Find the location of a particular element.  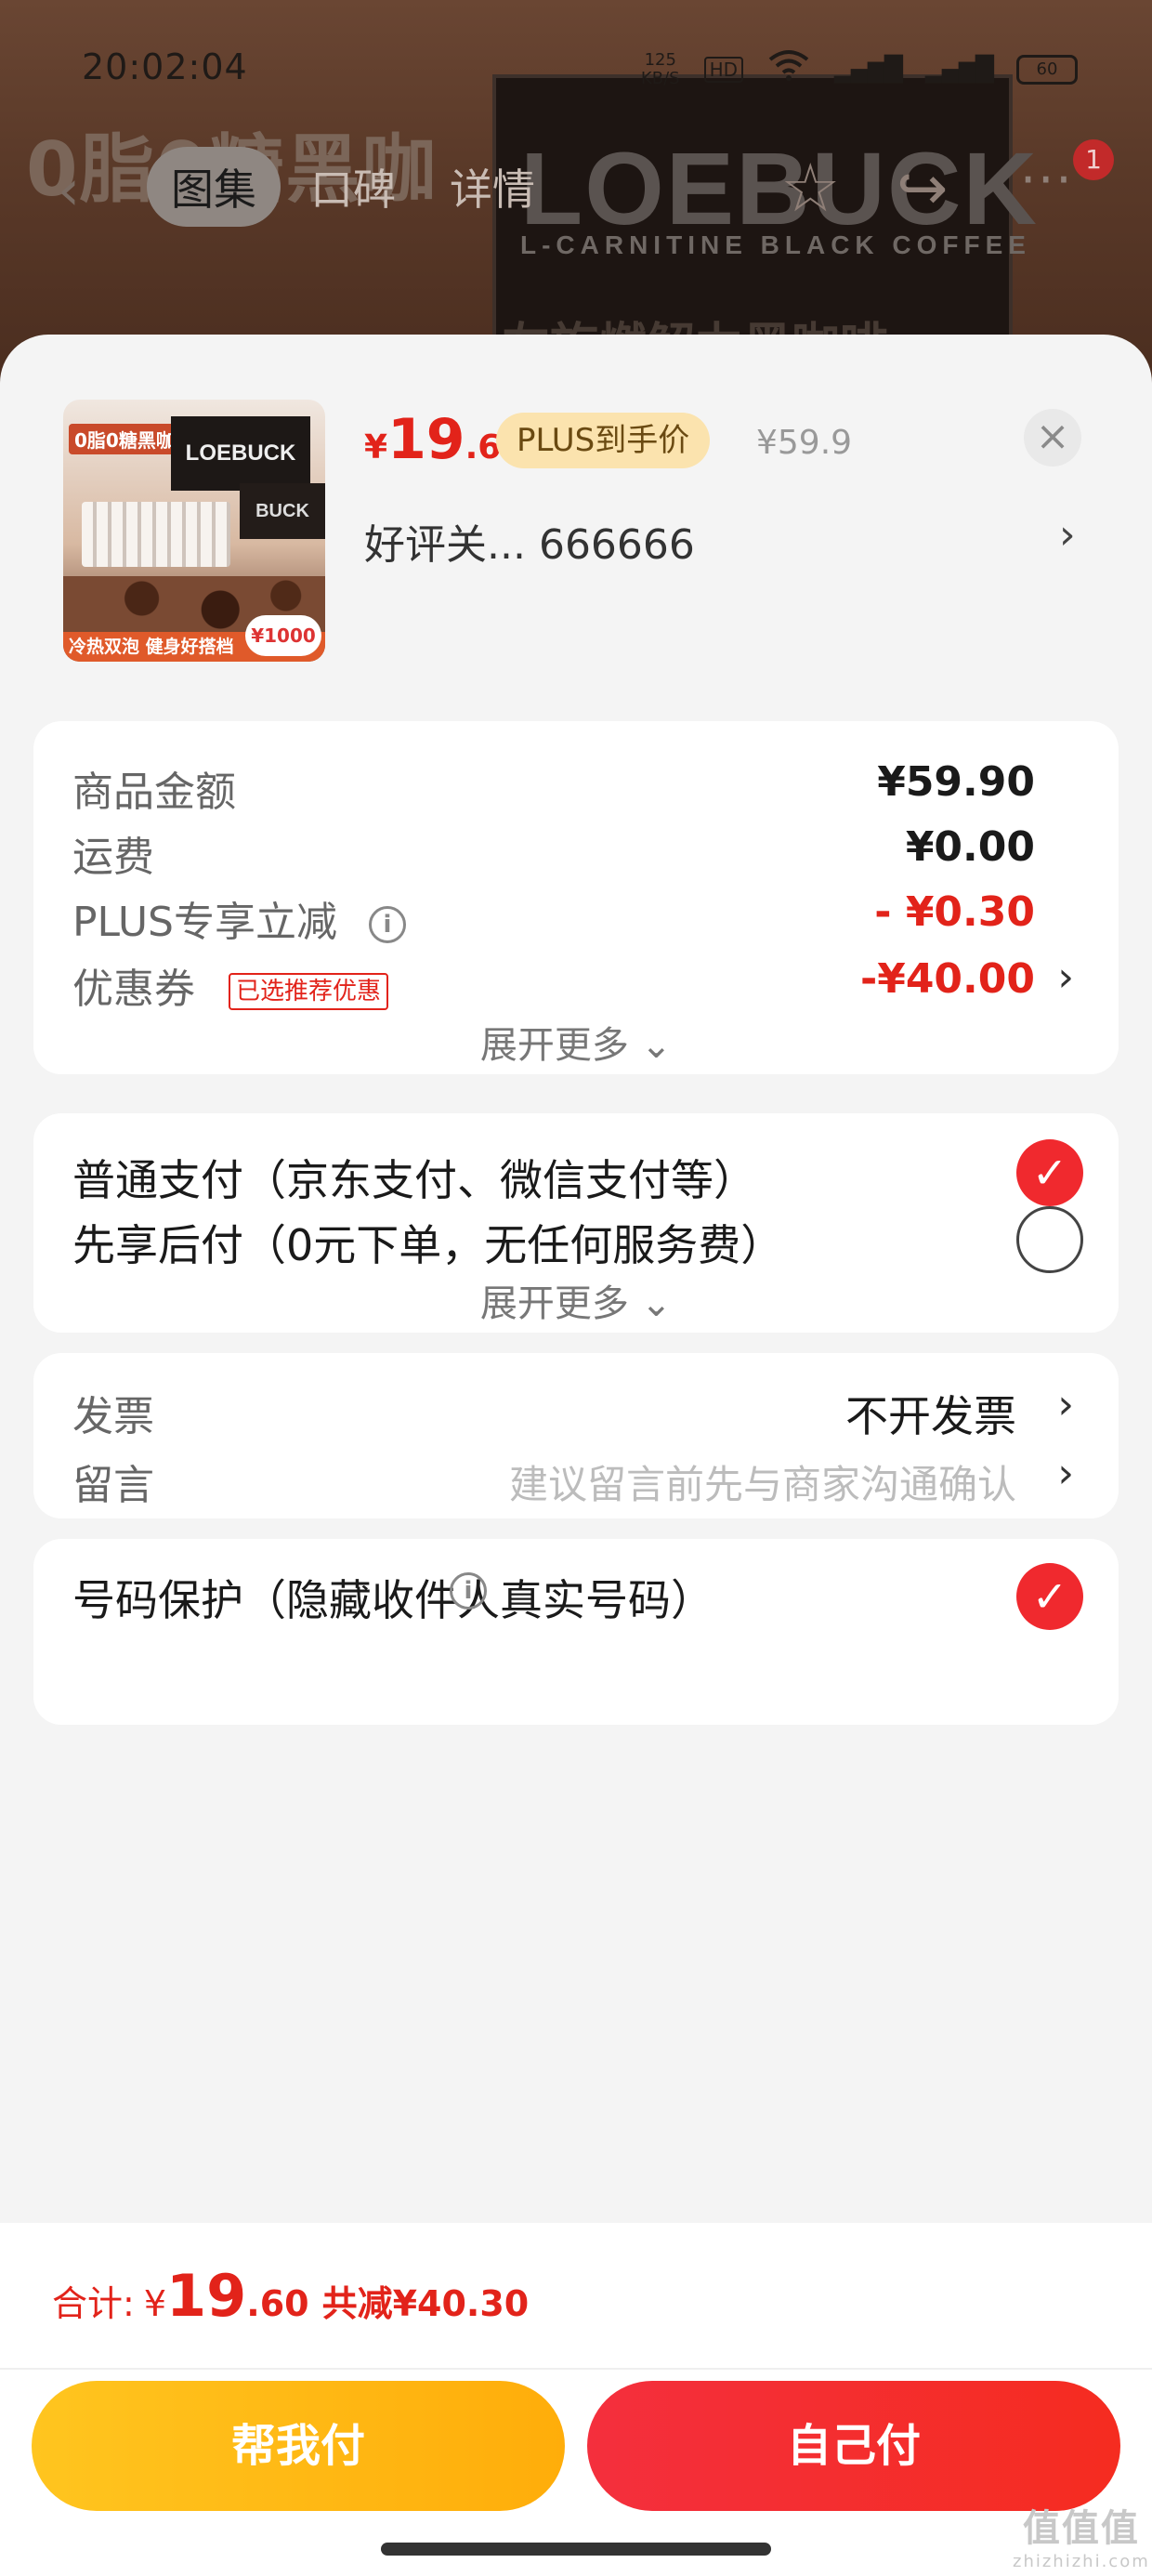

total-decimal: .60 is located at coordinates (277, 2303).